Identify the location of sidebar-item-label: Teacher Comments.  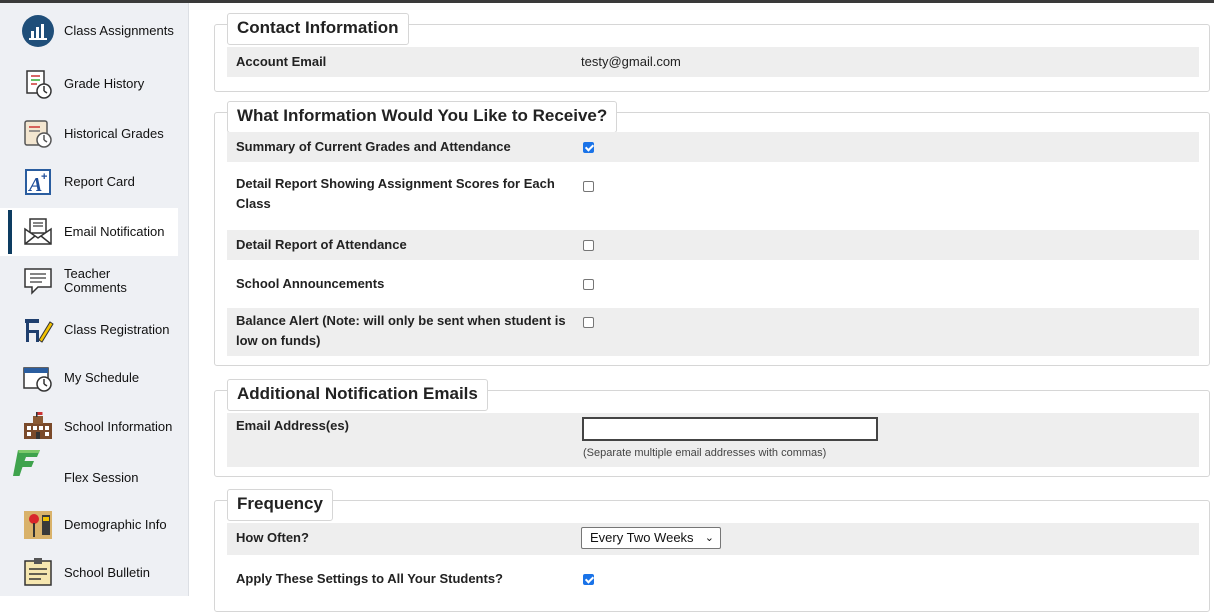
(95, 280).